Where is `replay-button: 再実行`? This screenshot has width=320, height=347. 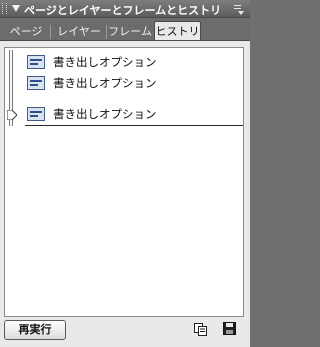 replay-button: 再実行 is located at coordinates (35, 330).